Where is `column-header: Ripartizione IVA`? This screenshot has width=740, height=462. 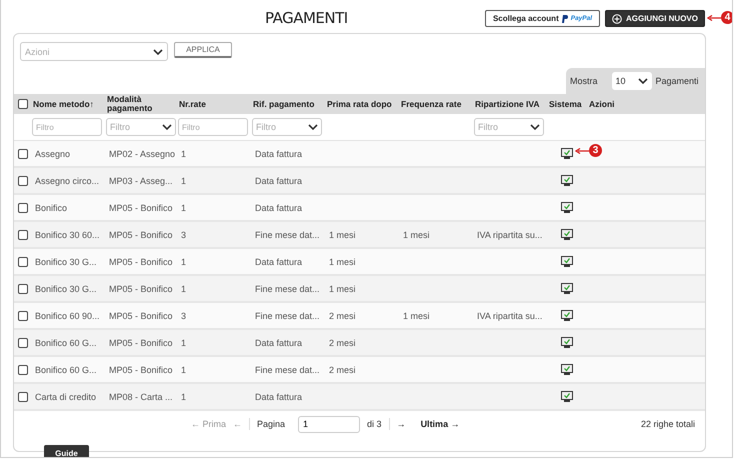
column-header: Ripartizione IVA is located at coordinates (511, 104).